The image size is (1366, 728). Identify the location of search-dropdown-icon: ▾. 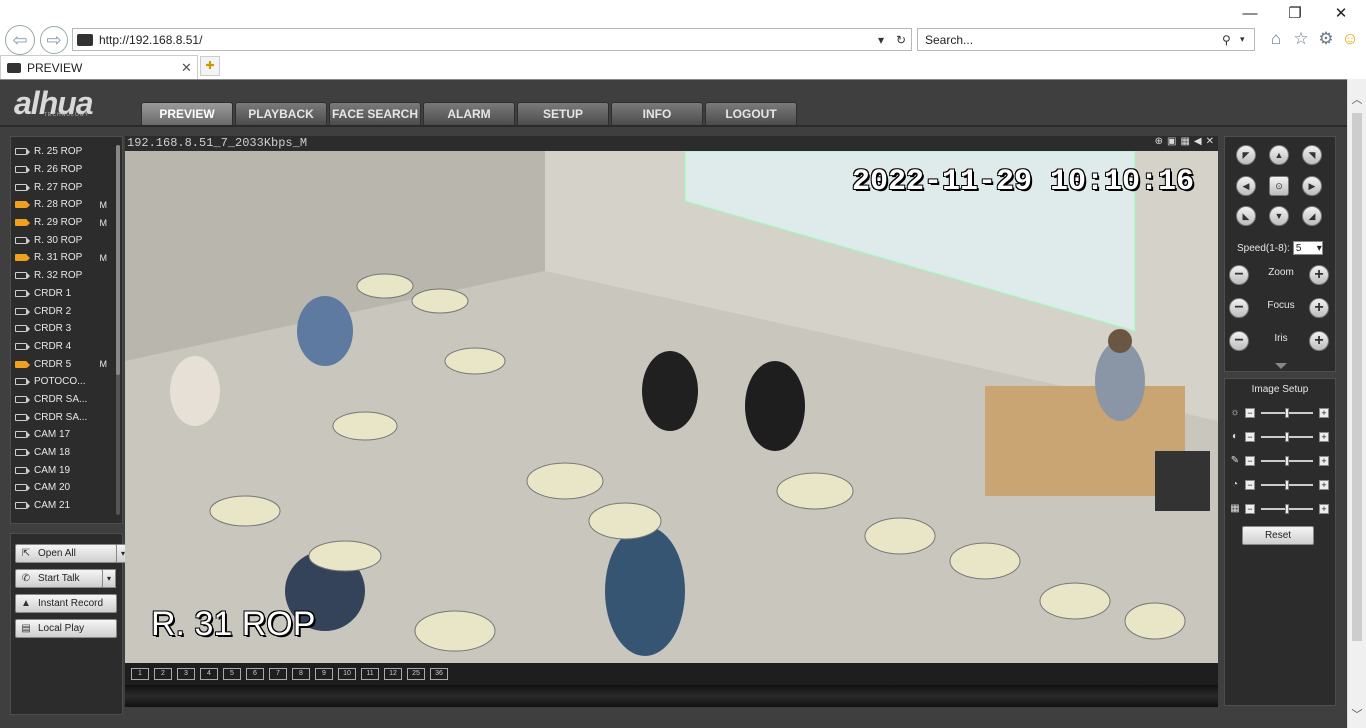
(1247, 39).